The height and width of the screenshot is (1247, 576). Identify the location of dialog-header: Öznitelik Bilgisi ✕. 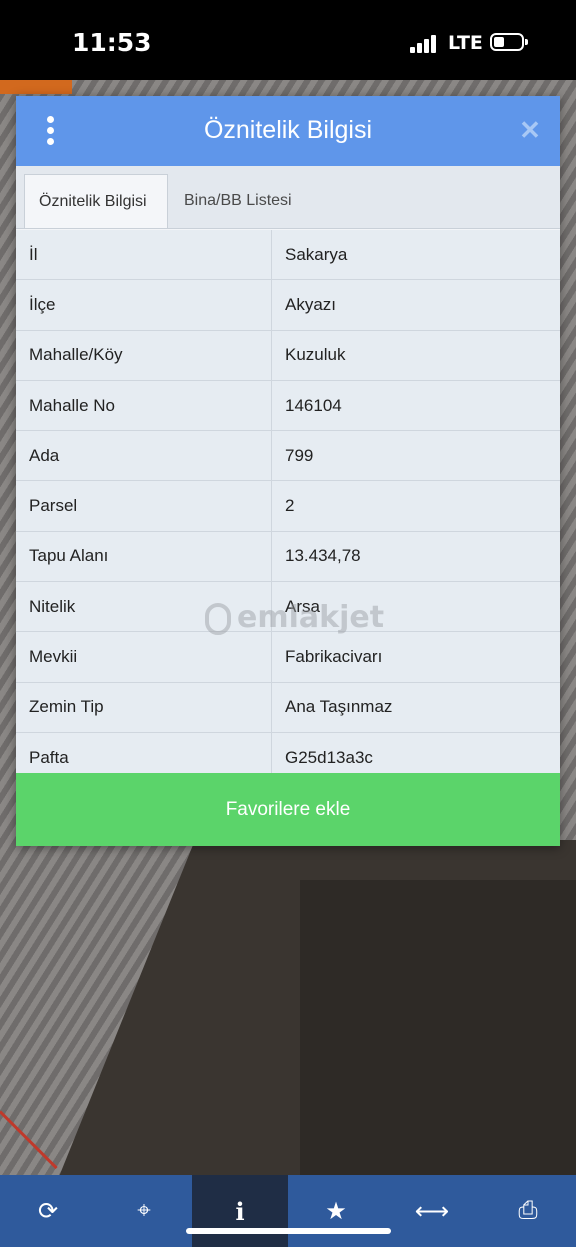
(288, 131).